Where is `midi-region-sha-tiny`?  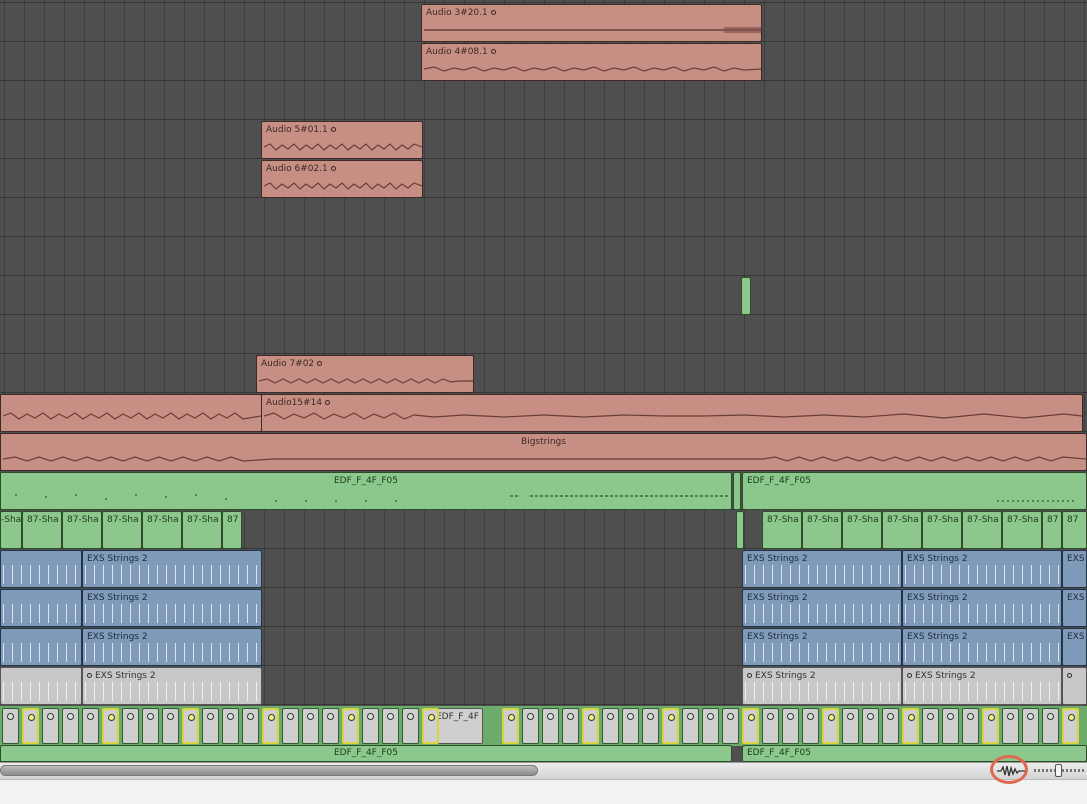 midi-region-sha-tiny is located at coordinates (740, 530).